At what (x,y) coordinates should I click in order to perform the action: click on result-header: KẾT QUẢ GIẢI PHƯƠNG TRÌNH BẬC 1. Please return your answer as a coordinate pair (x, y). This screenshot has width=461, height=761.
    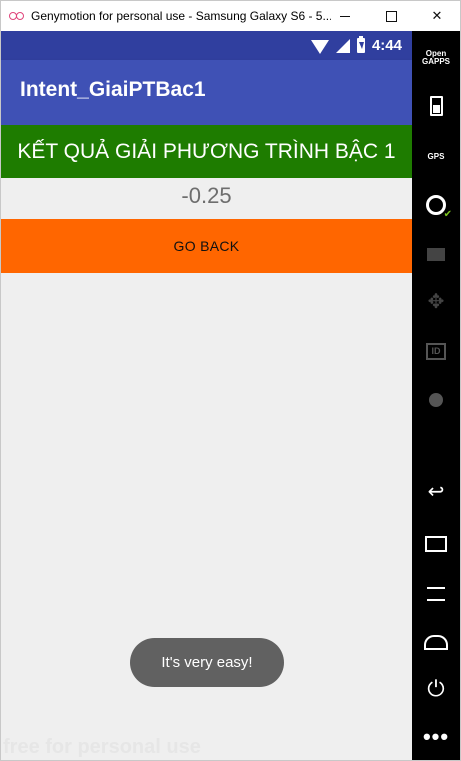
    Looking at the image, I should click on (206, 151).